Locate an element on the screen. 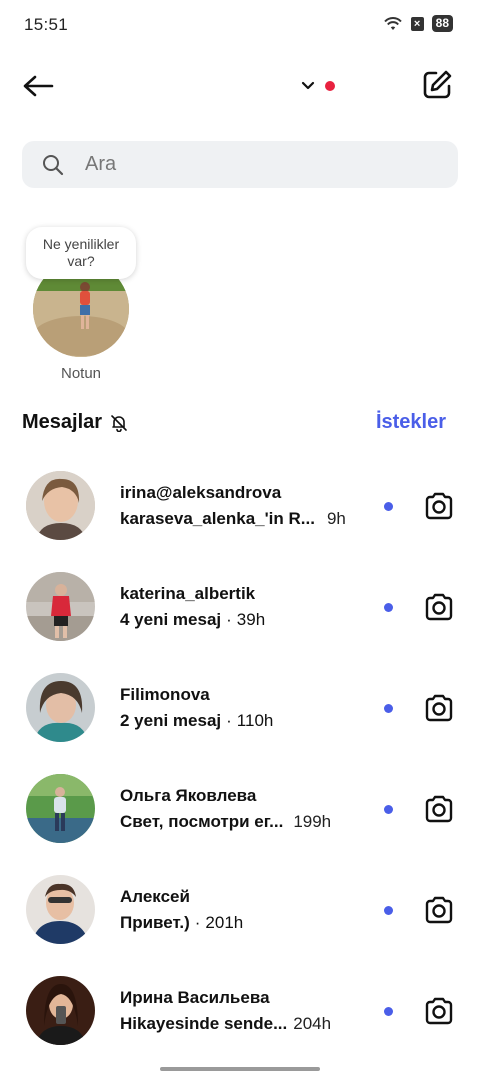 Image resolution: width=479 pixels, height=1080 pixels. note-bubble: Ne yenilikler var? is located at coordinates (81, 253).